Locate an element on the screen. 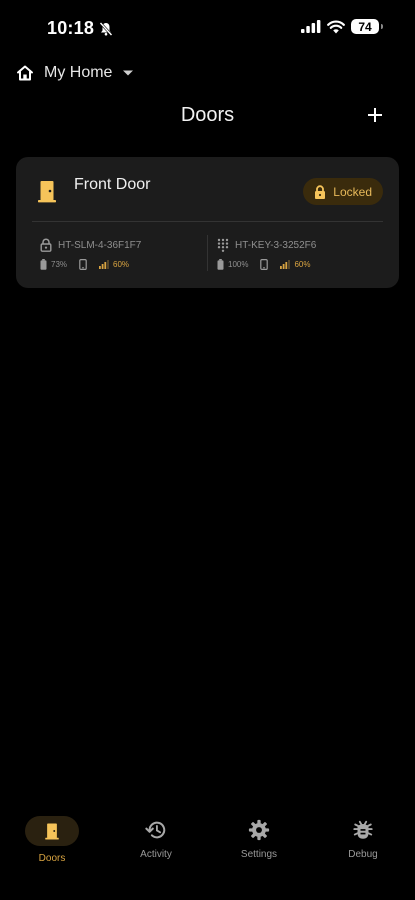  lock-icon is located at coordinates (320, 191).